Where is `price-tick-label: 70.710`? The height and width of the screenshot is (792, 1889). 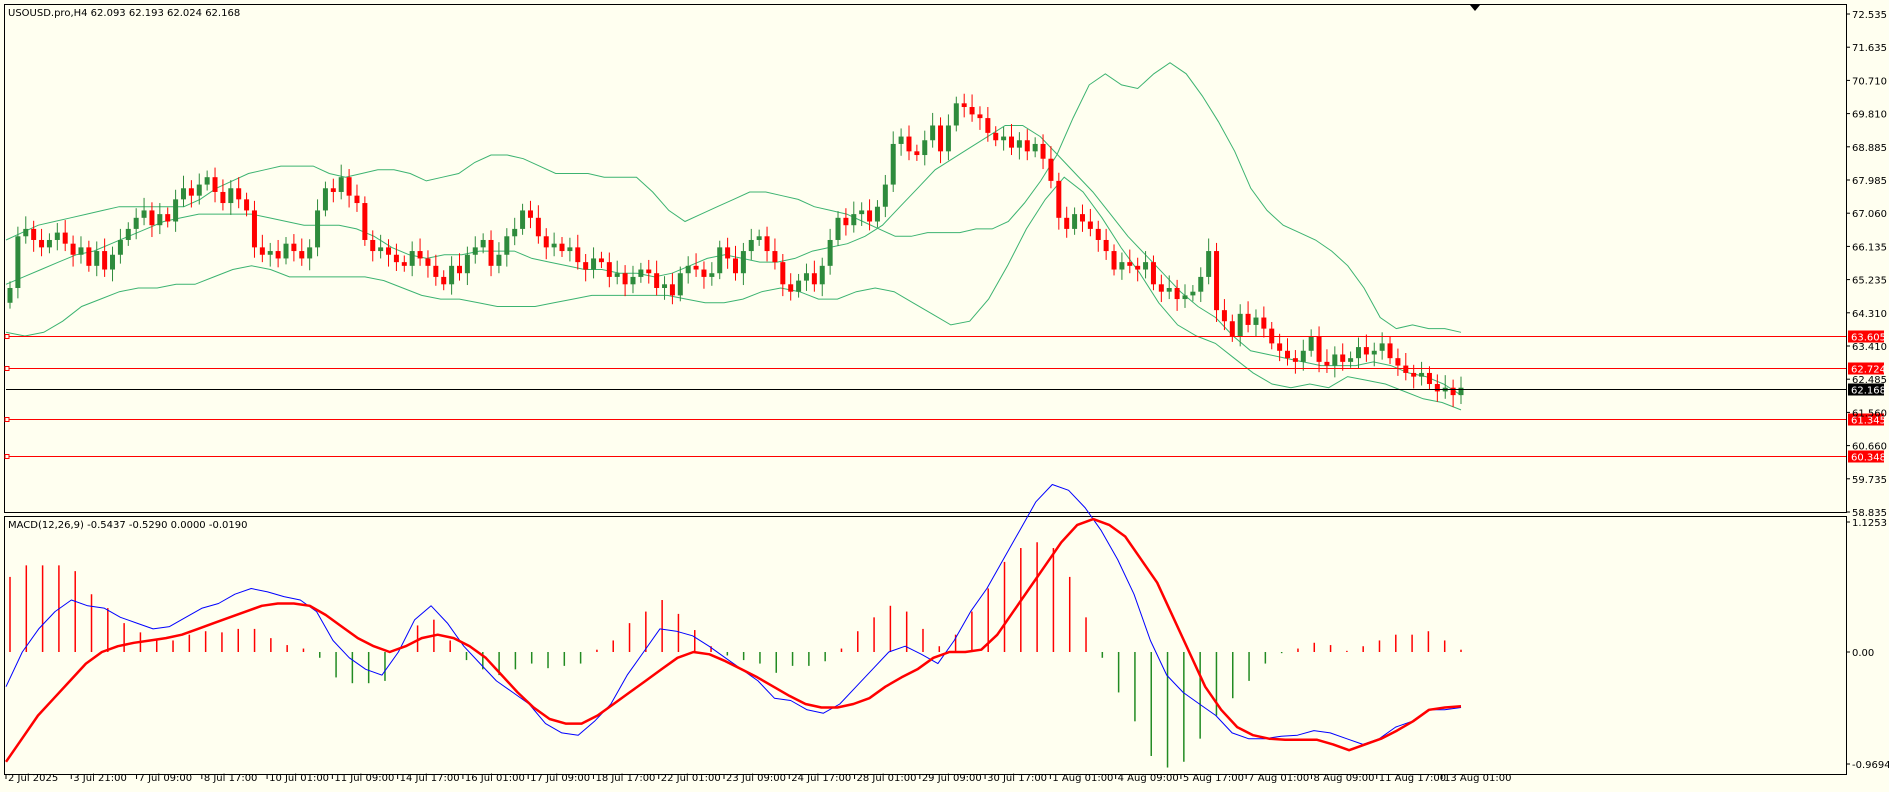
price-tick-label: 70.710 is located at coordinates (1869, 81).